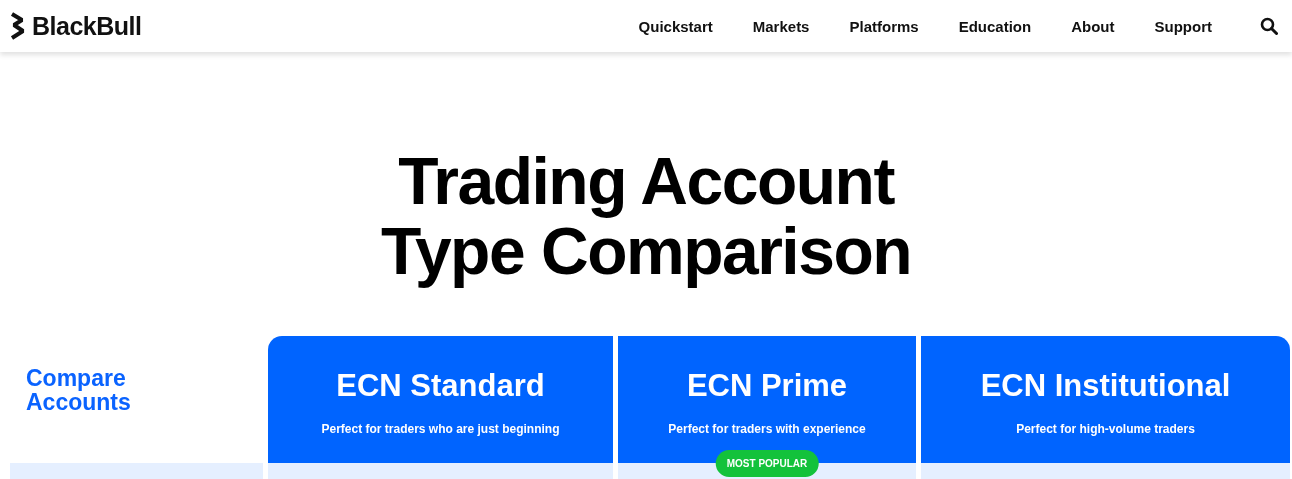  I want to click on account-name: ECN Standard, so click(440, 386).